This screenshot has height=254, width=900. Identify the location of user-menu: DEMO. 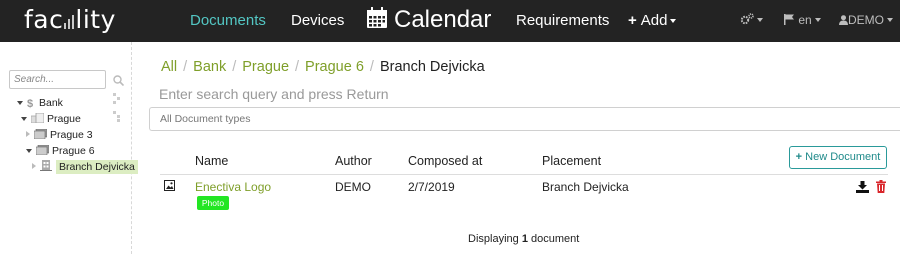
(866, 20).